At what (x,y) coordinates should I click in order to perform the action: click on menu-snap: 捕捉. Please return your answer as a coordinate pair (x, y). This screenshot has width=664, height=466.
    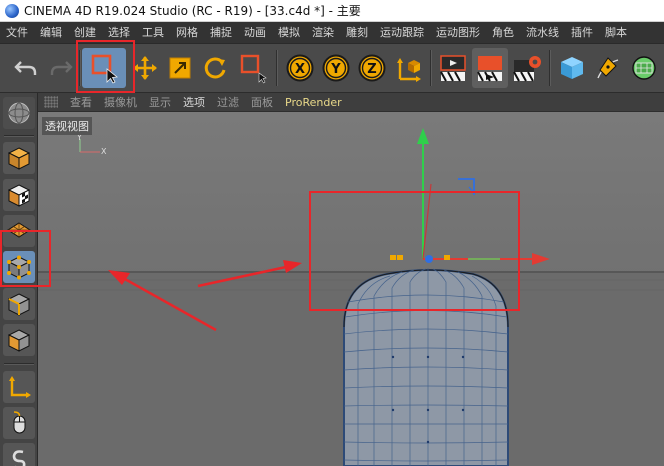
    Looking at the image, I should click on (221, 33).